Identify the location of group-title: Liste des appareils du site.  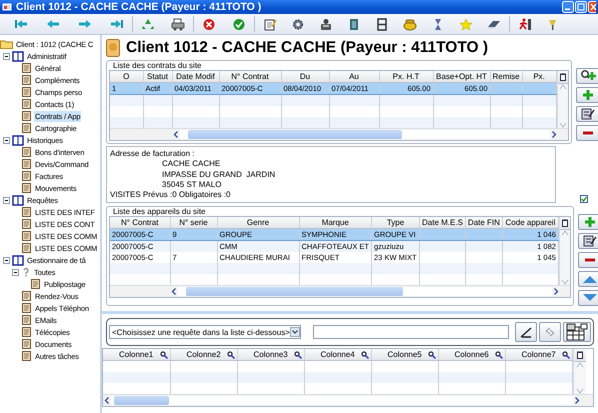
(159, 211).